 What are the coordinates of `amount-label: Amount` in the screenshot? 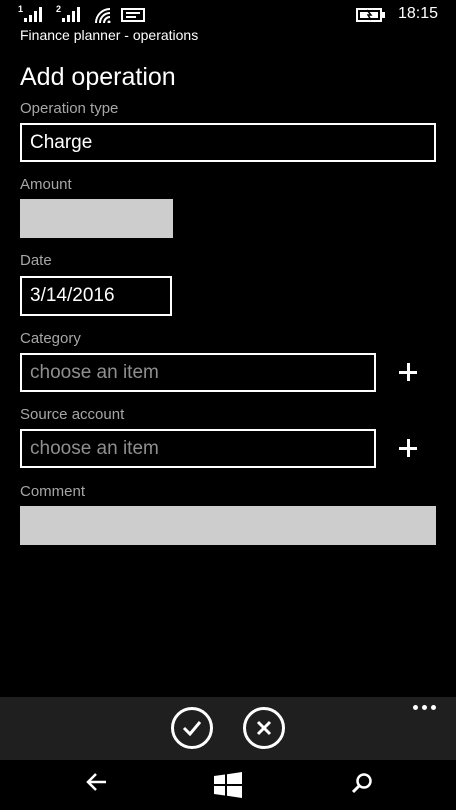 It's located at (46, 184).